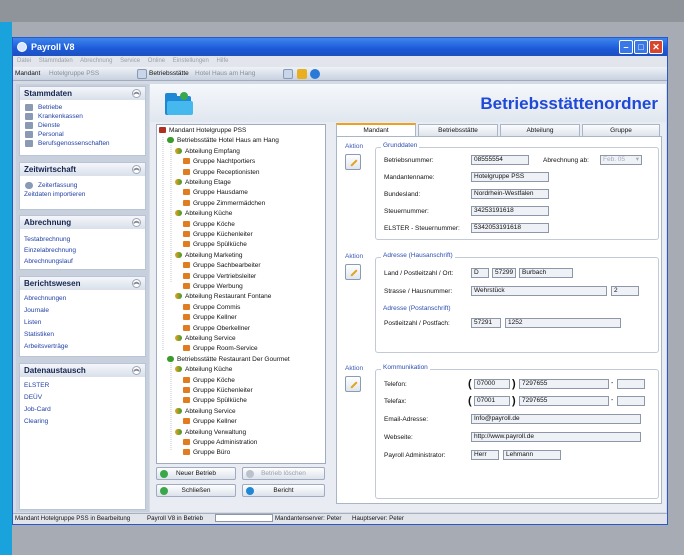 The image size is (684, 555). I want to click on close-icon: ✕, so click(656, 47).